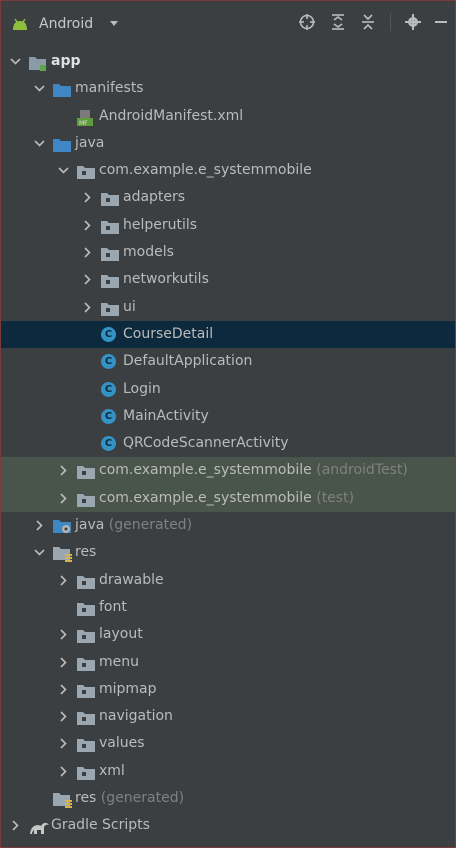 This screenshot has height=848, width=456. Describe the element at coordinates (228, 307) in the screenshot. I see `tree-item: ui` at that location.